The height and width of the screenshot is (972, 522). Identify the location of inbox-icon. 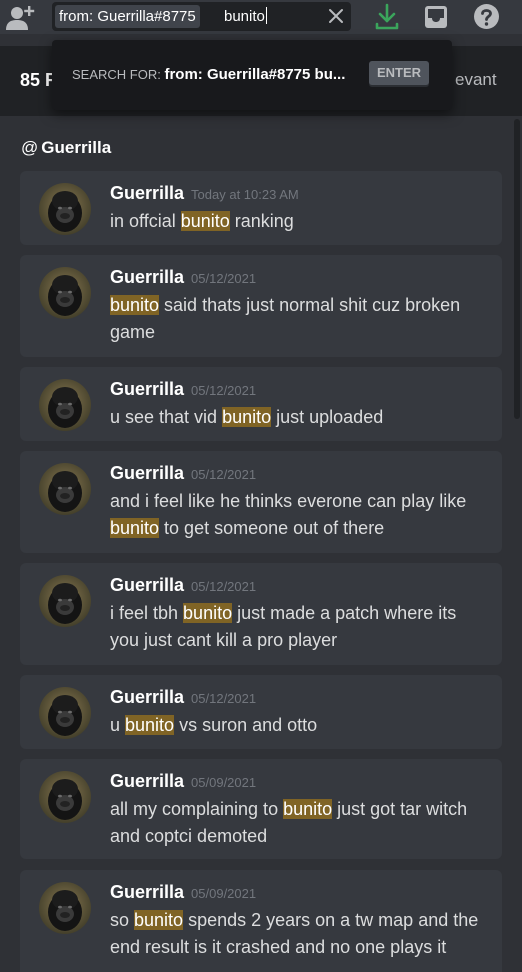
(436, 17).